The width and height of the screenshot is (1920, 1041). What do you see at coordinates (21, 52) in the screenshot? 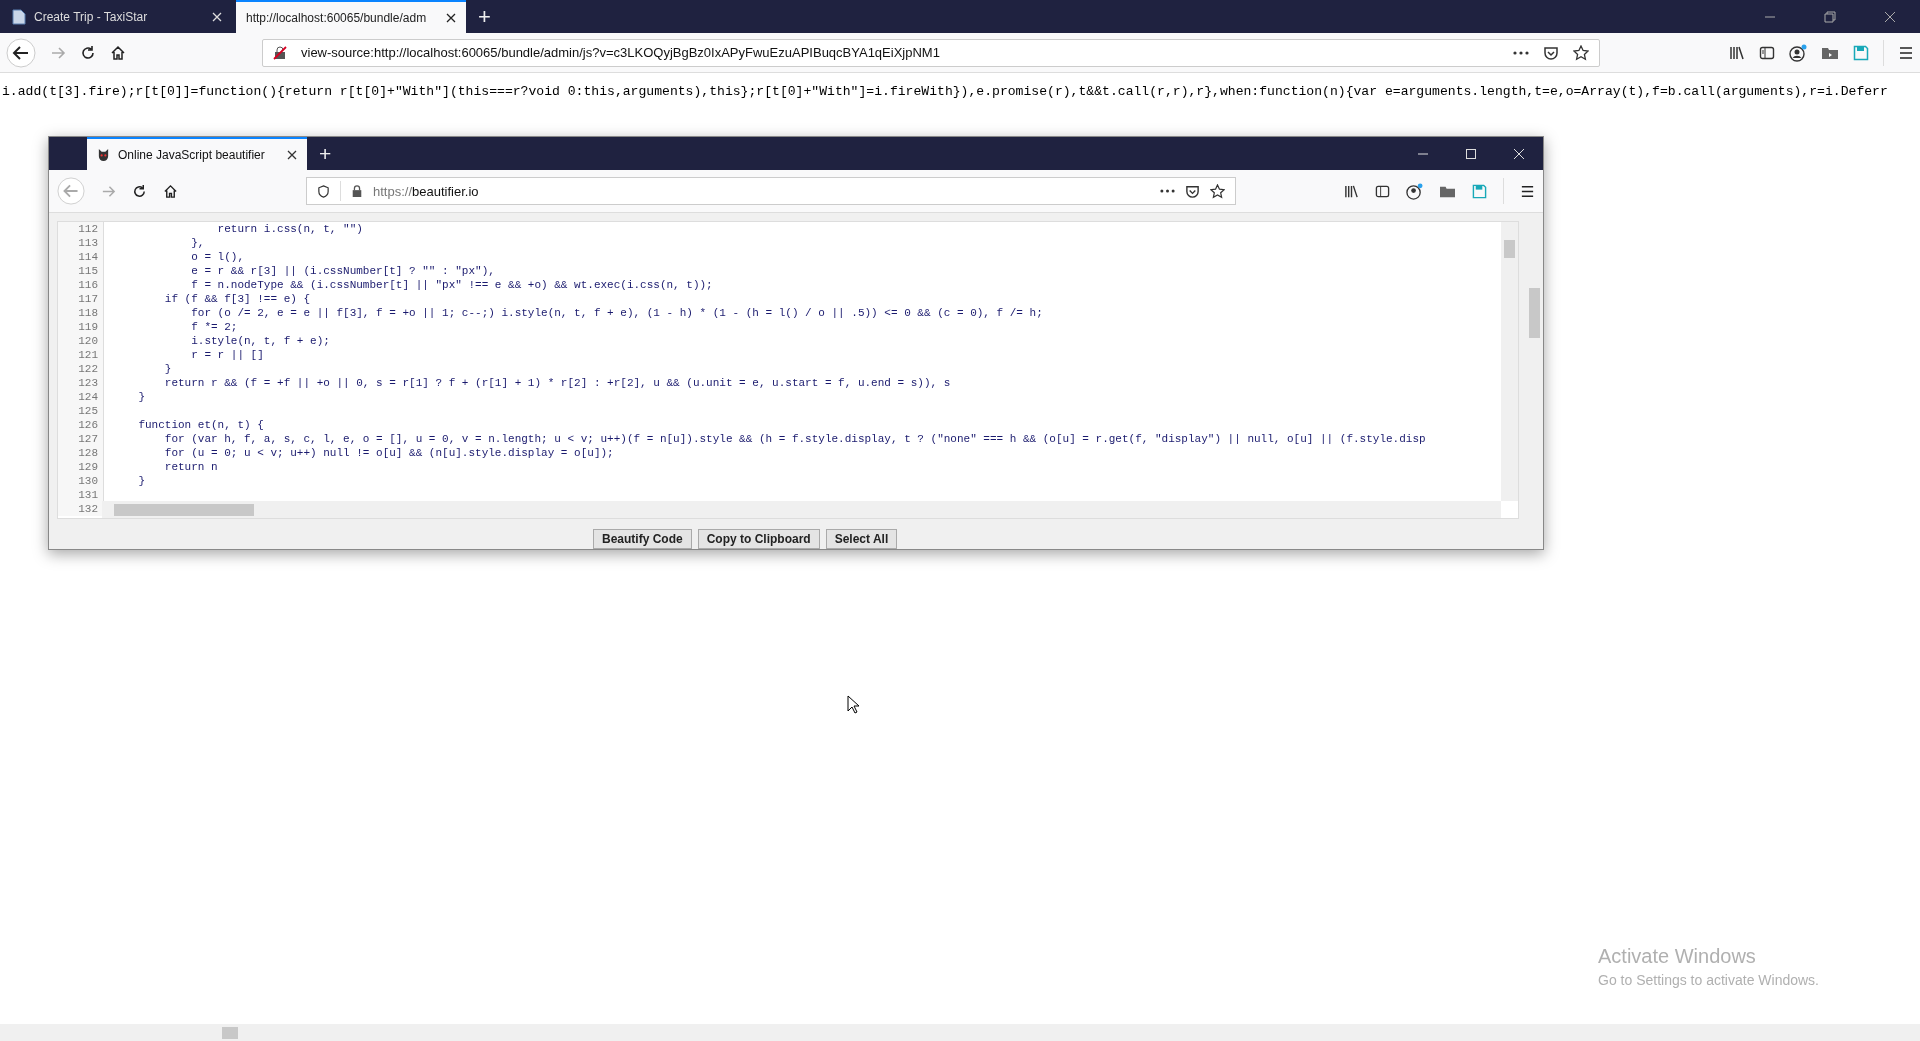
I see `back-icon` at bounding box center [21, 52].